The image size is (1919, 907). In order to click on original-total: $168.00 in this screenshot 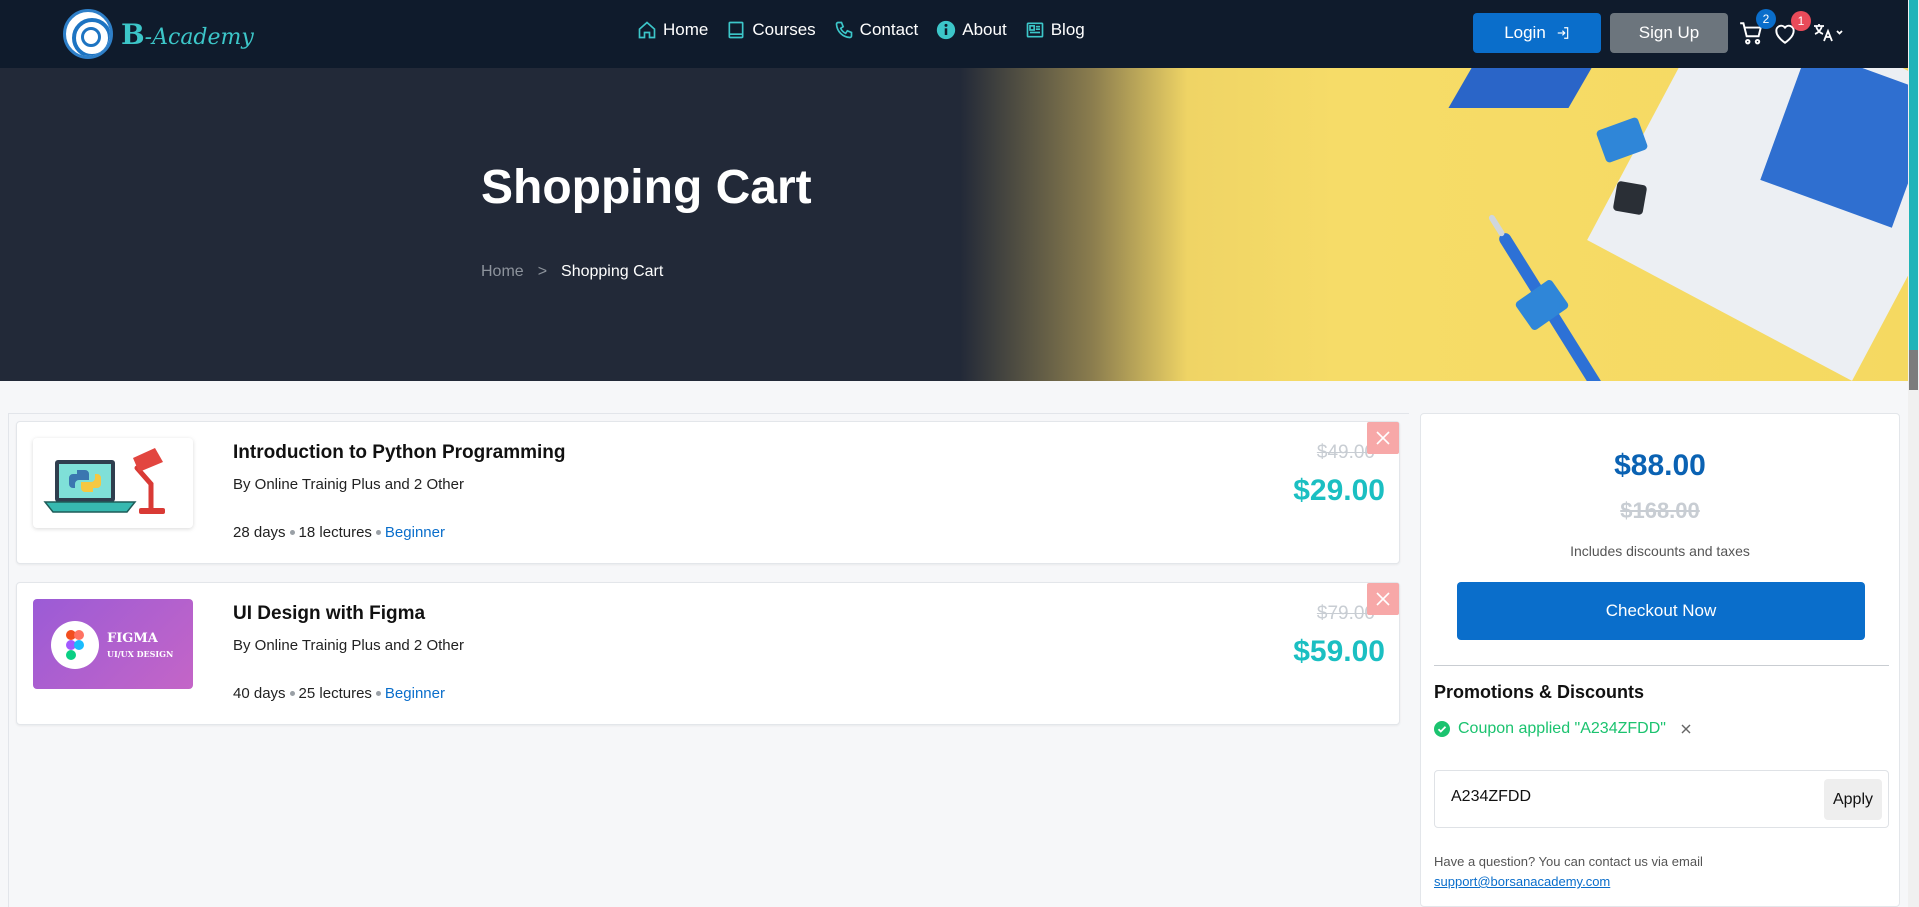, I will do `click(1660, 510)`.